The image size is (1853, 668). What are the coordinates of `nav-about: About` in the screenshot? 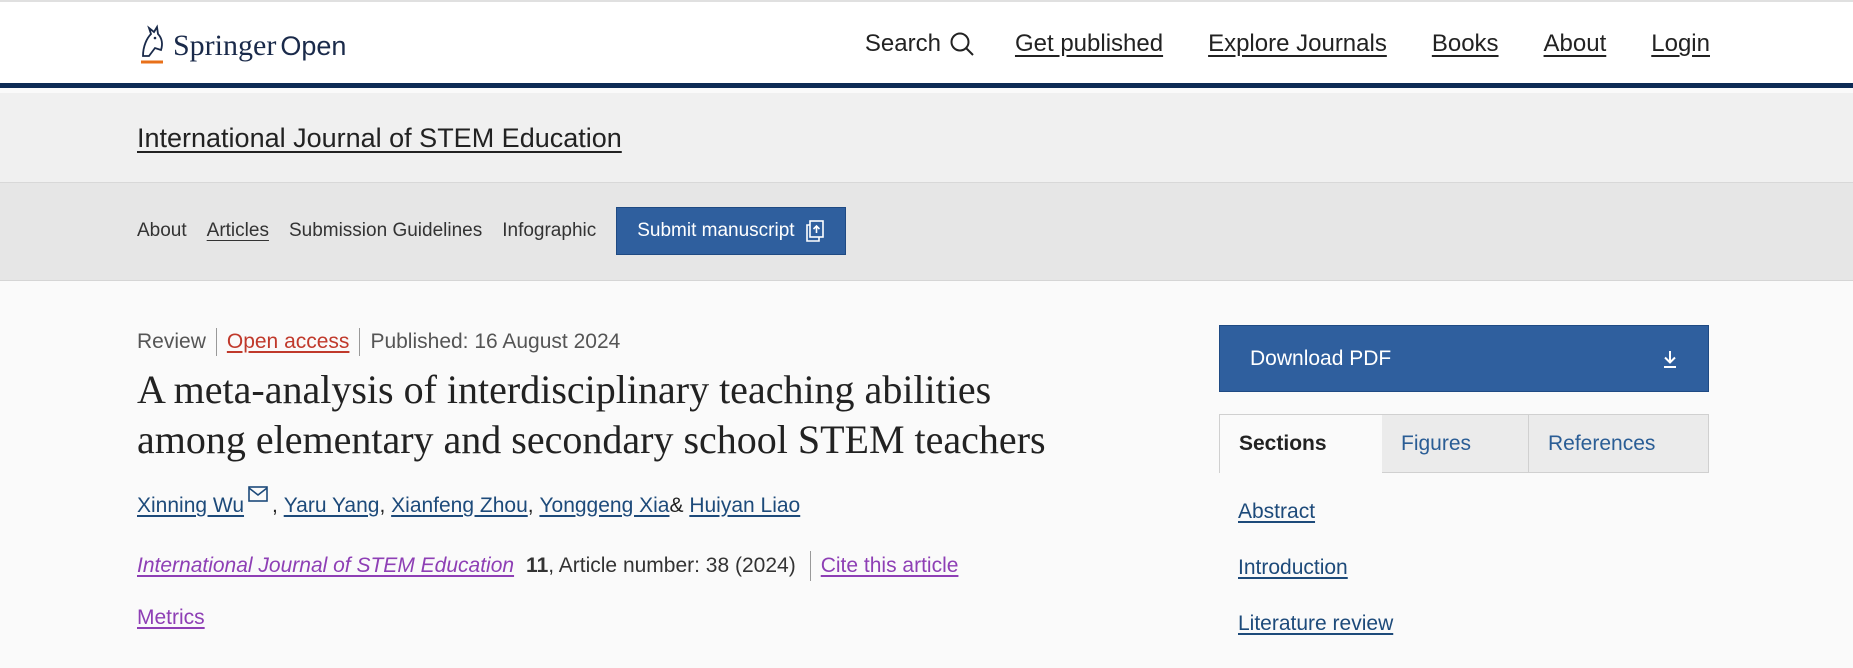 It's located at (1575, 44).